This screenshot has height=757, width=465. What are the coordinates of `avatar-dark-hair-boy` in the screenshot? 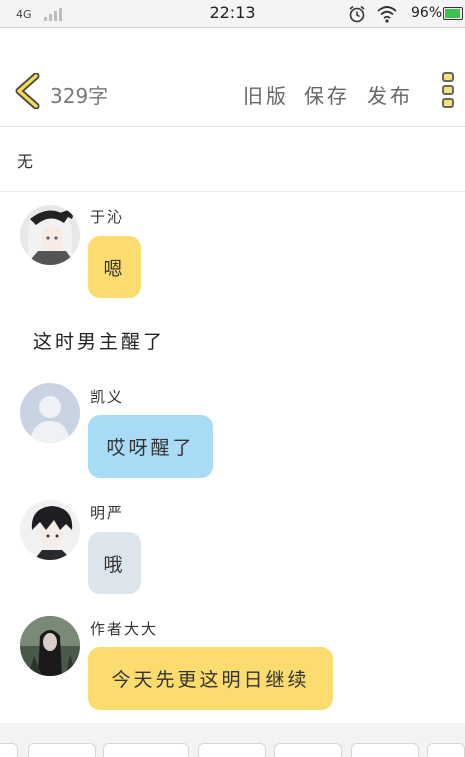 It's located at (50, 530).